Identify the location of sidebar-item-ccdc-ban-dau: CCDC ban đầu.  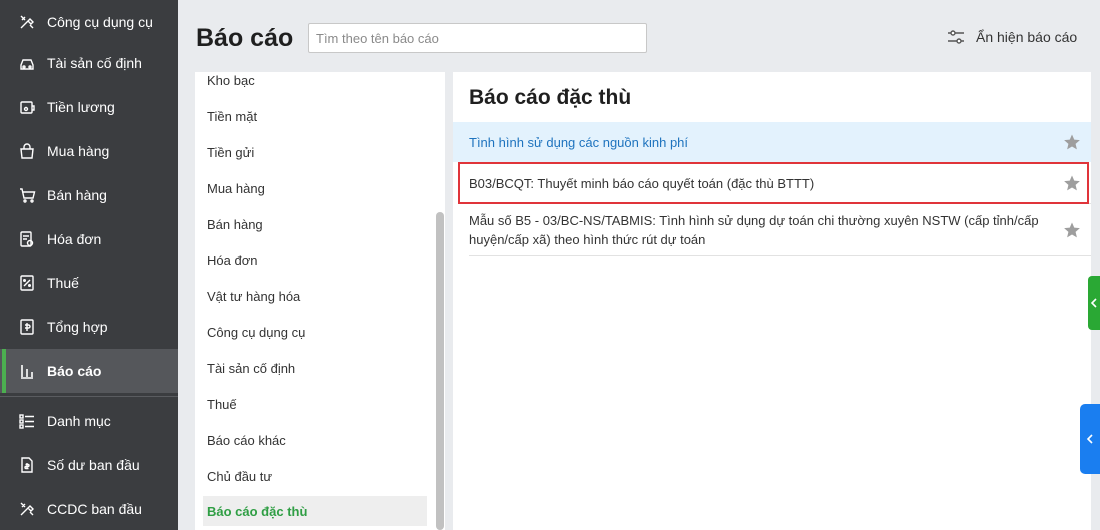
(89, 508).